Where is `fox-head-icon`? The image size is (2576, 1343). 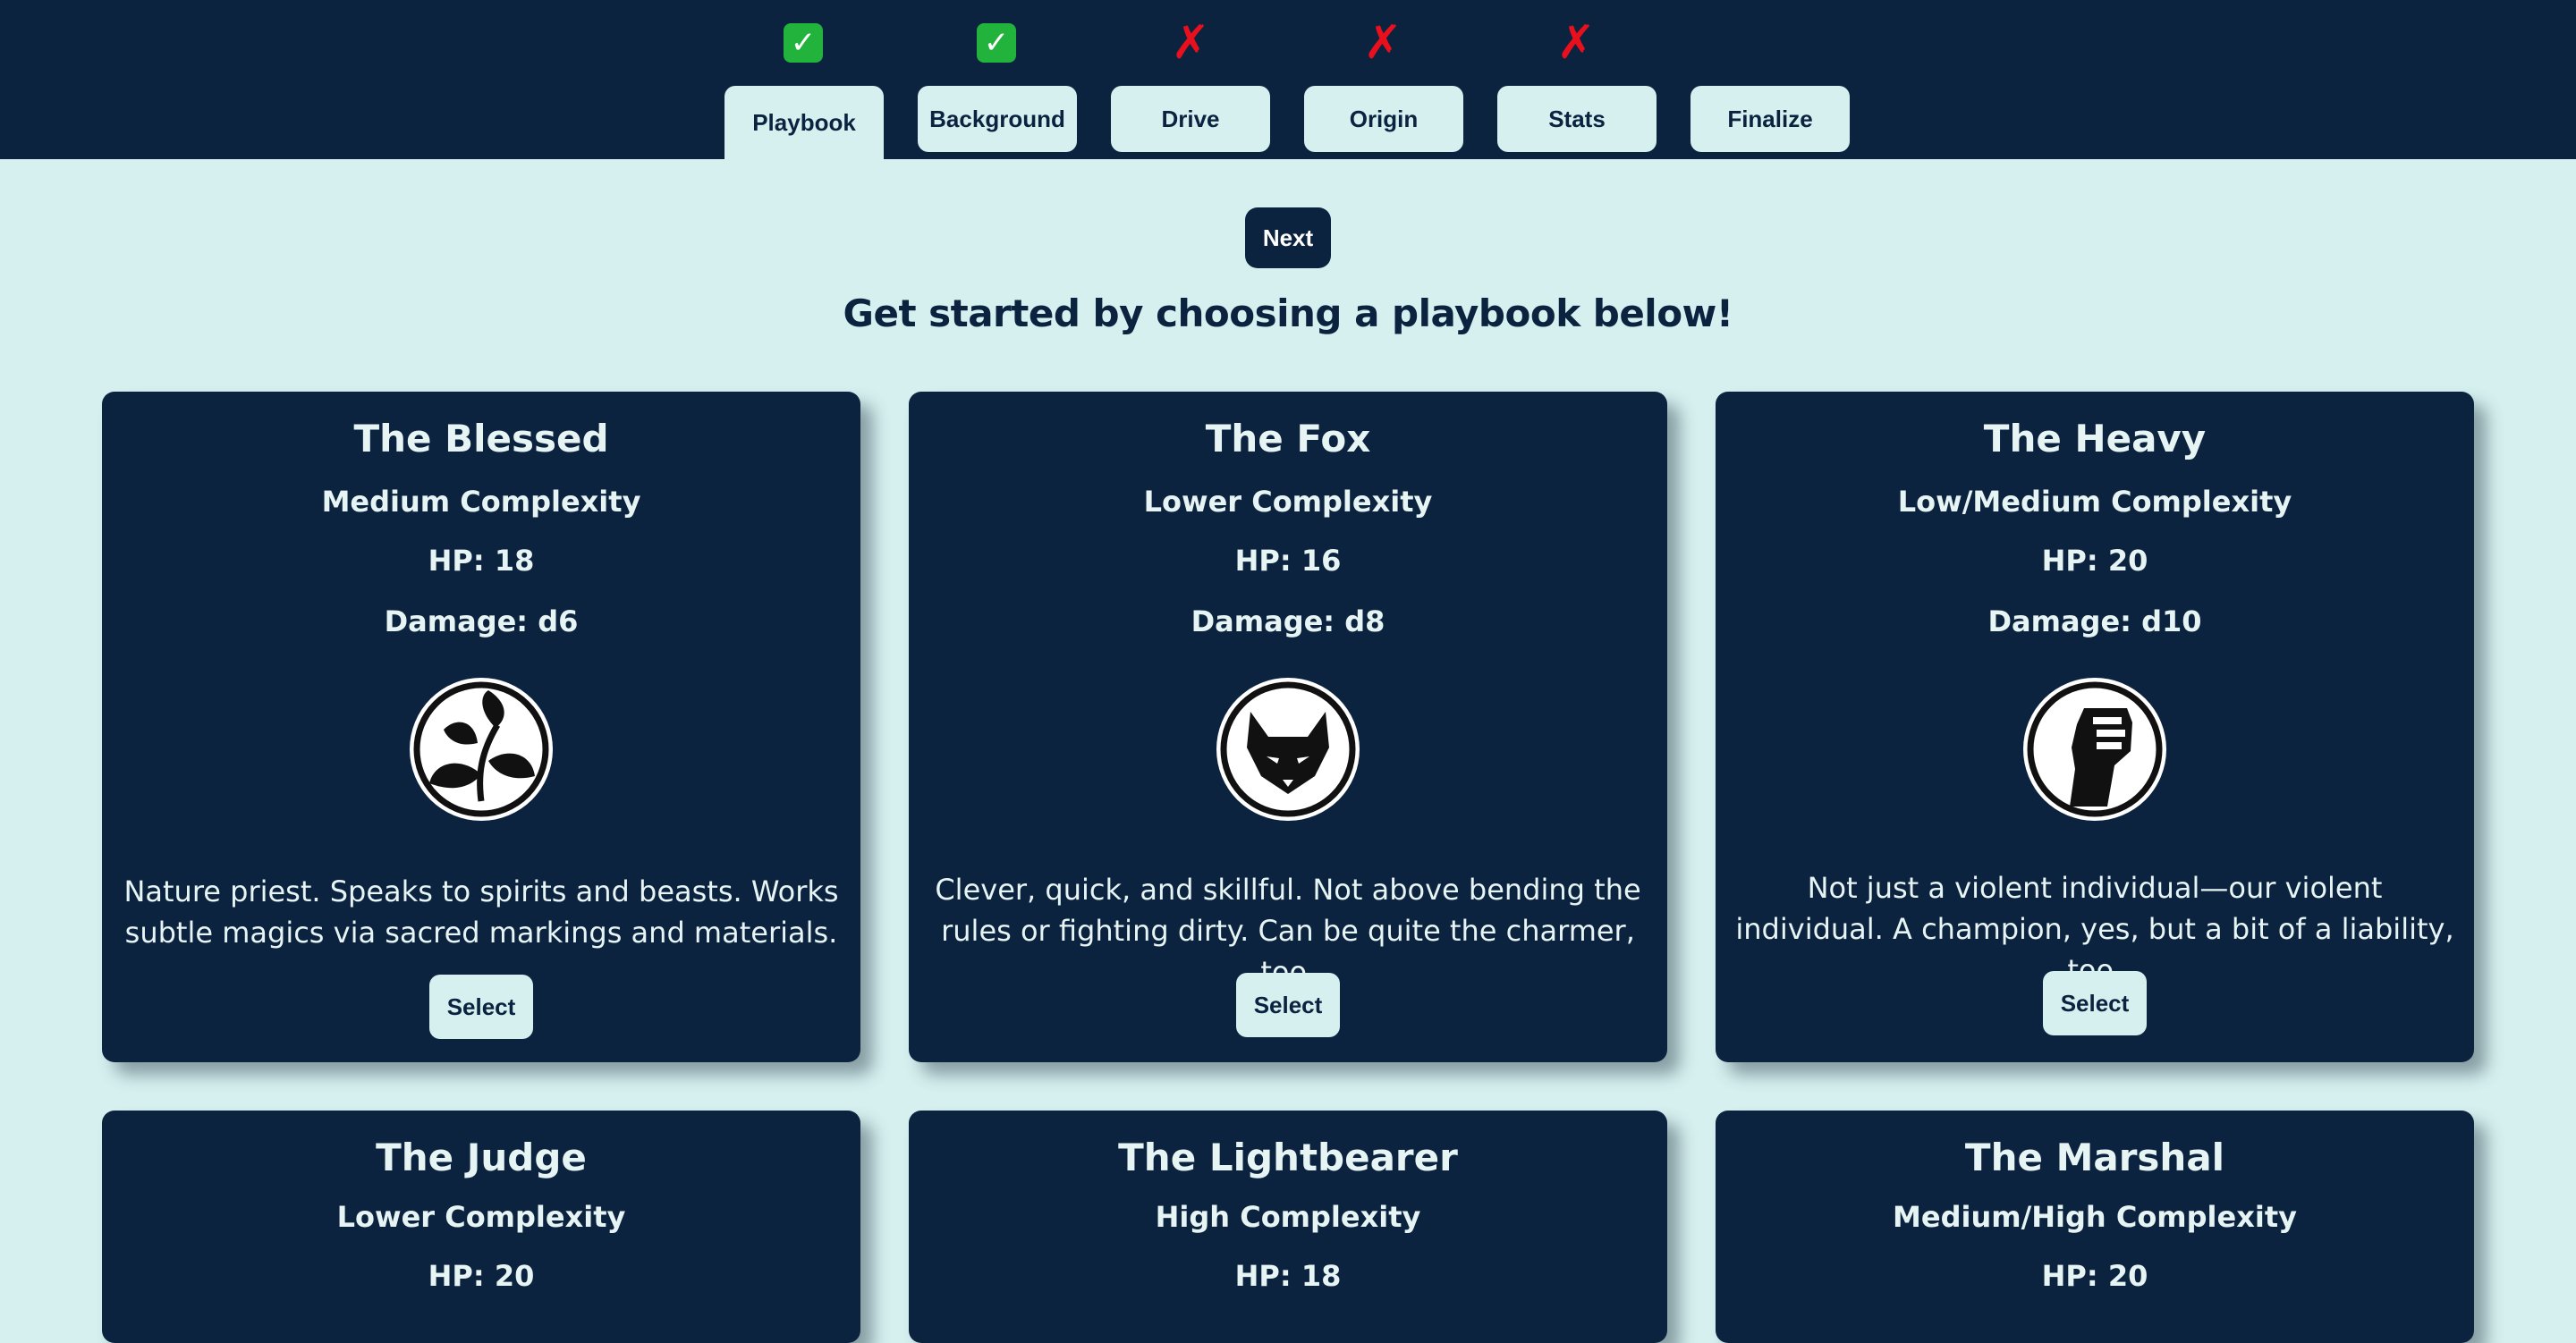
fox-head-icon is located at coordinates (1288, 749).